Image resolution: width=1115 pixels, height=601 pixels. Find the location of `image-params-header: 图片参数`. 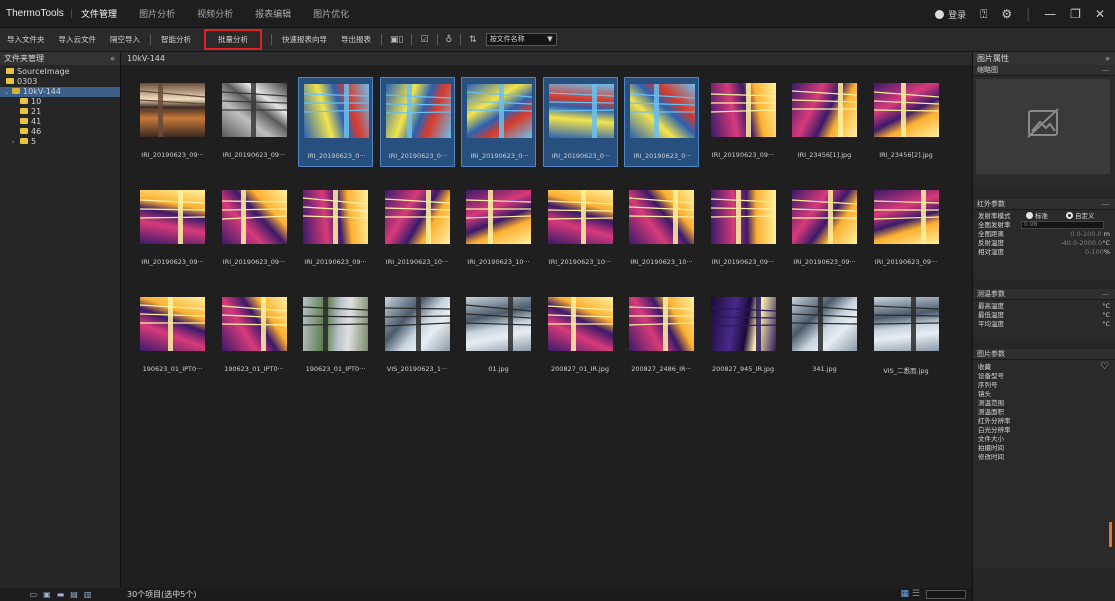

image-params-header: 图片参数 is located at coordinates (1044, 354).